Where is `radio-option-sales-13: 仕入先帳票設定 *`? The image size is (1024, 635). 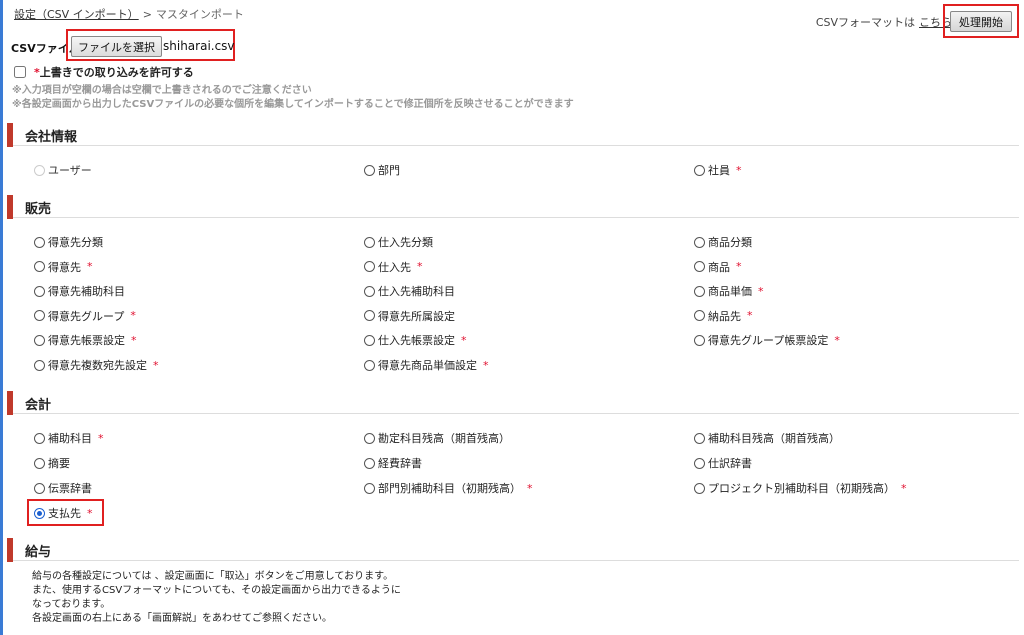 radio-option-sales-13: 仕入先帳票設定 * is located at coordinates (415, 340).